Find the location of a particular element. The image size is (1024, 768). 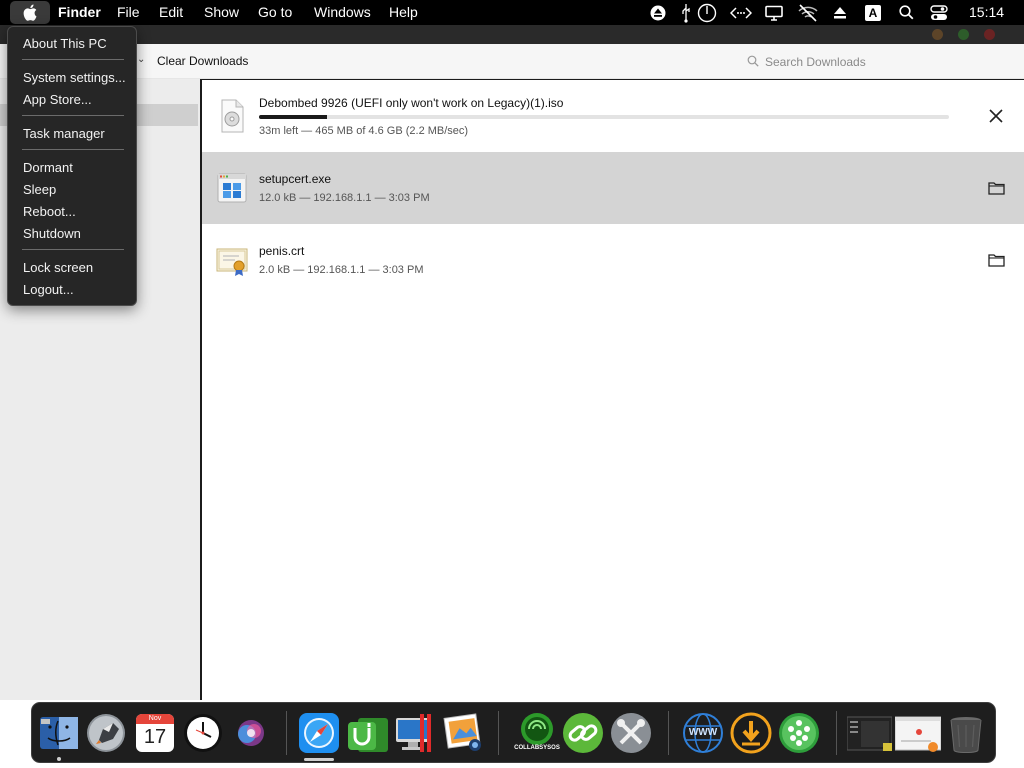

www-icon: WWW is located at coordinates (703, 733).